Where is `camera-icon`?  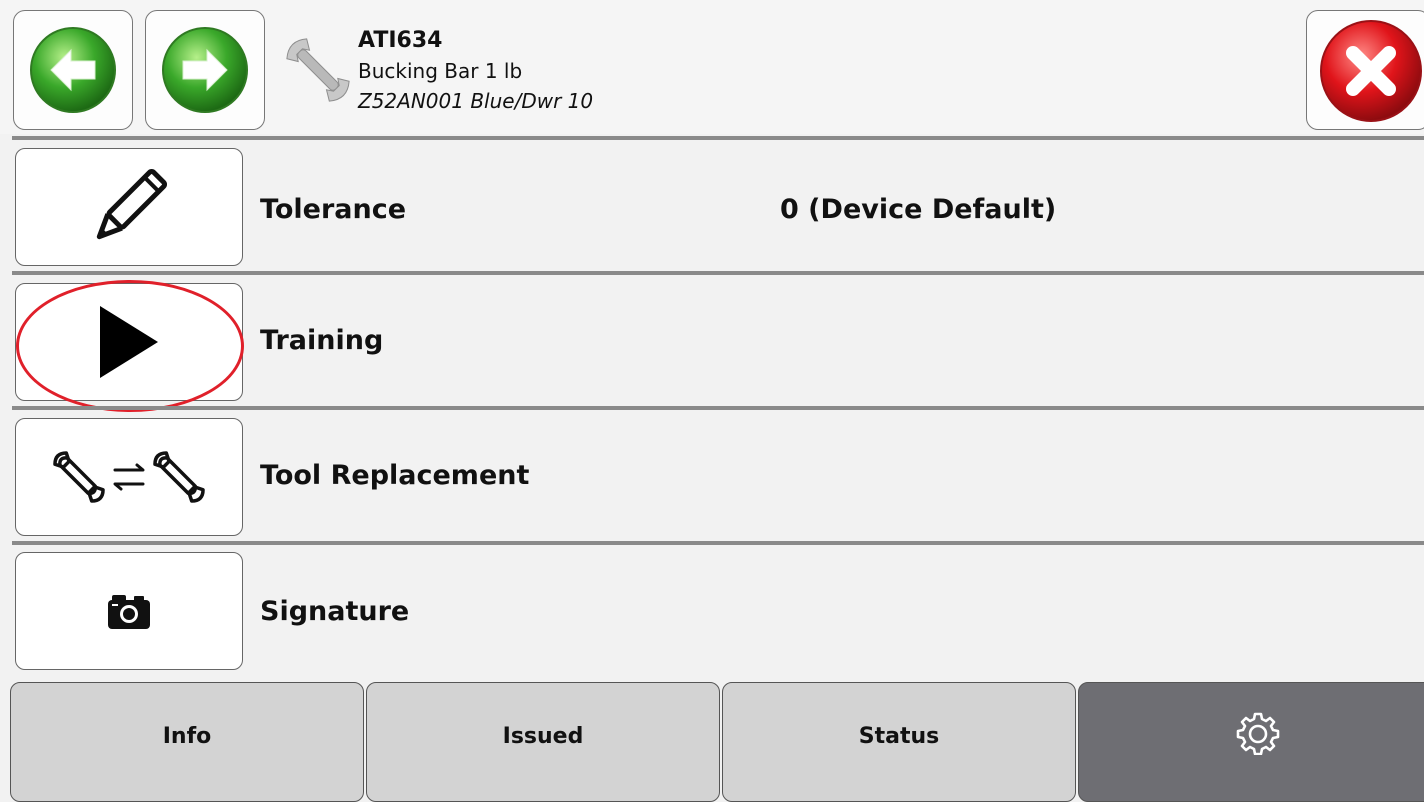 camera-icon is located at coordinates (129, 612).